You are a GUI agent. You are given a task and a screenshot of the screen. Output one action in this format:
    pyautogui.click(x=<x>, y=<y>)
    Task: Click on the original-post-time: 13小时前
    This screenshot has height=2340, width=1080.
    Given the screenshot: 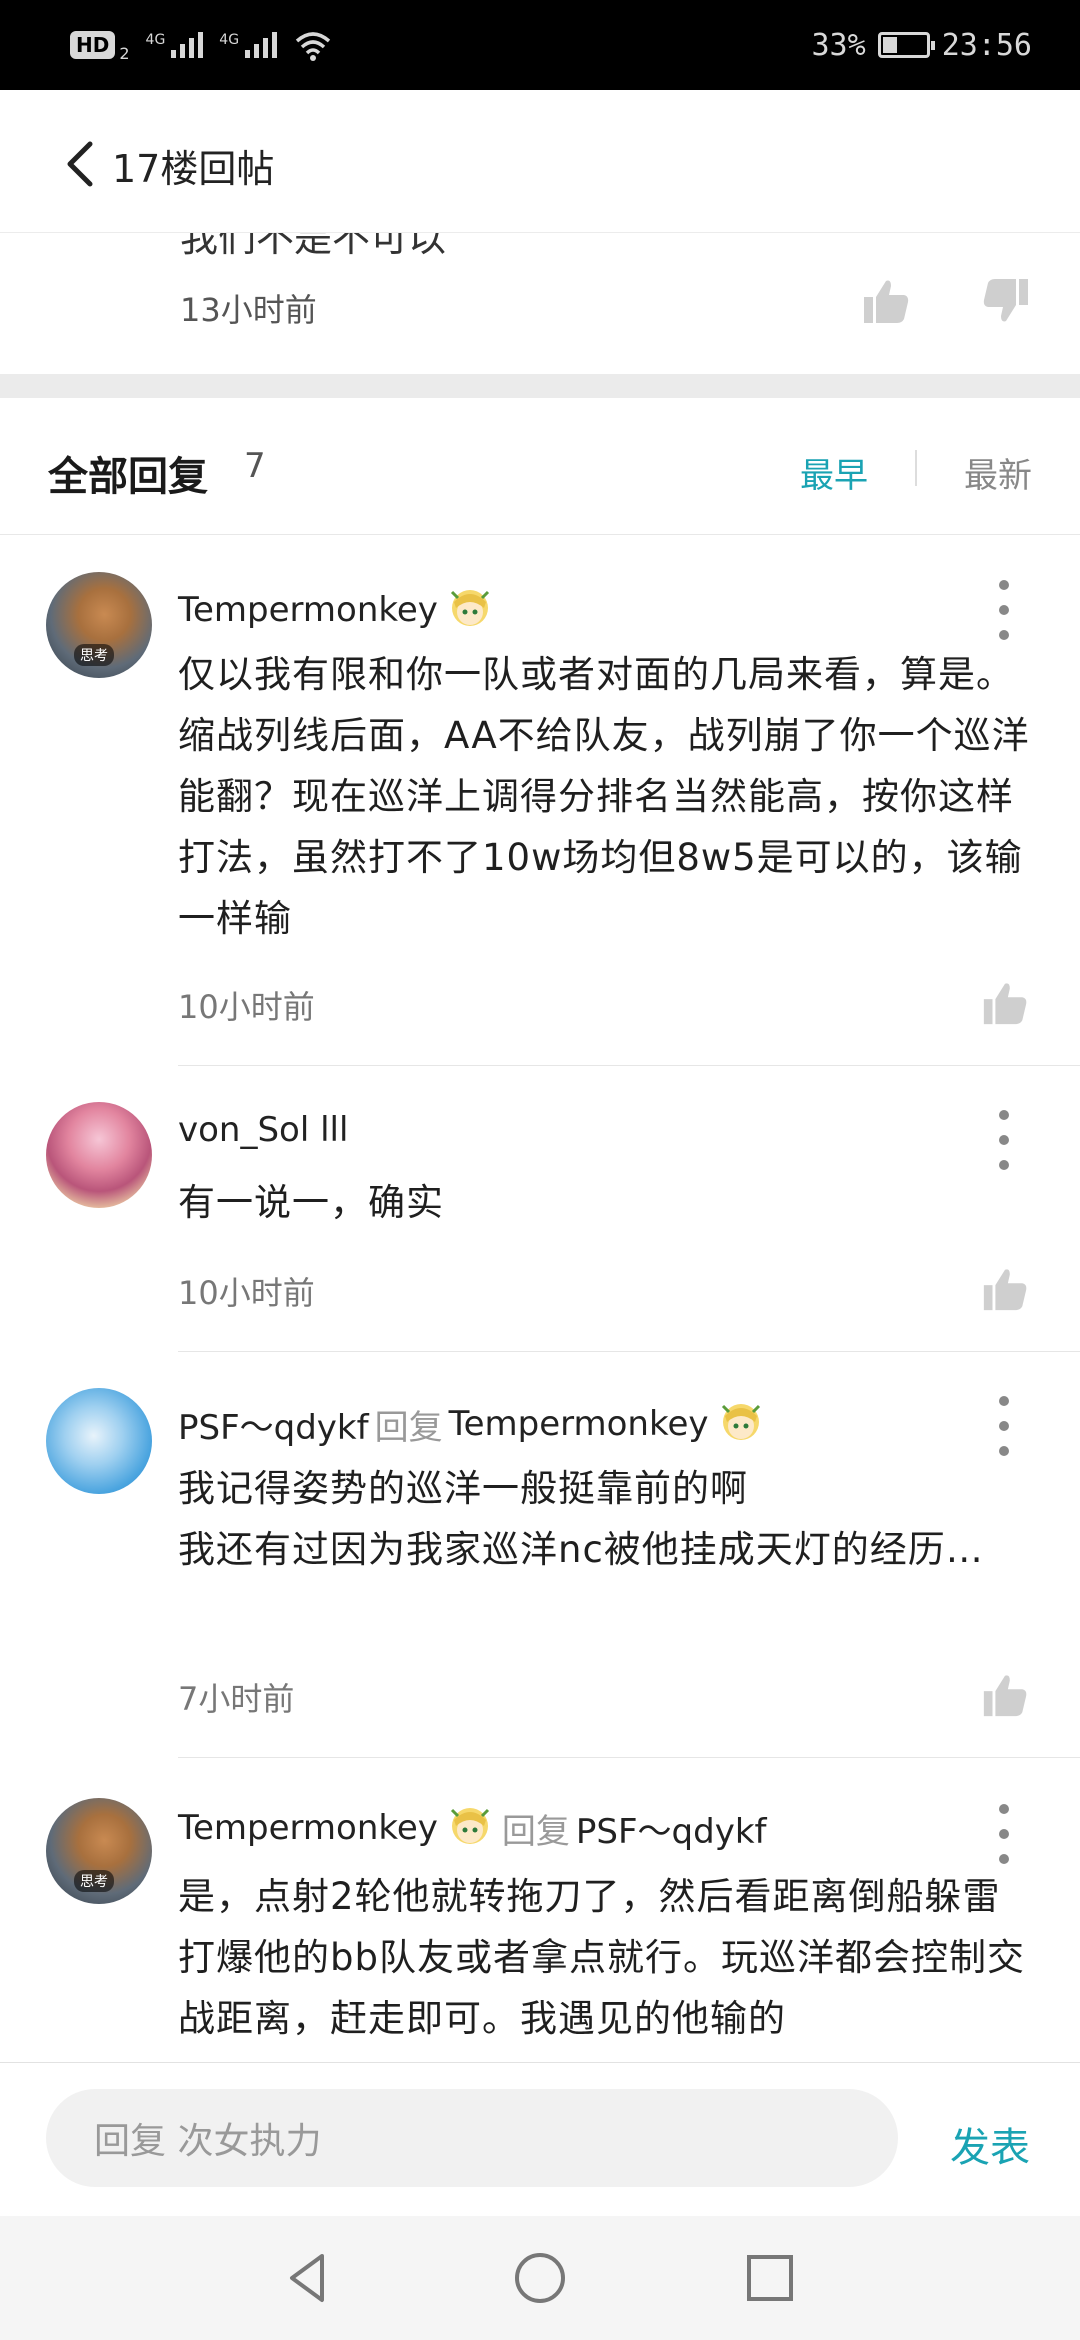 What is the action you would take?
    pyautogui.click(x=248, y=310)
    